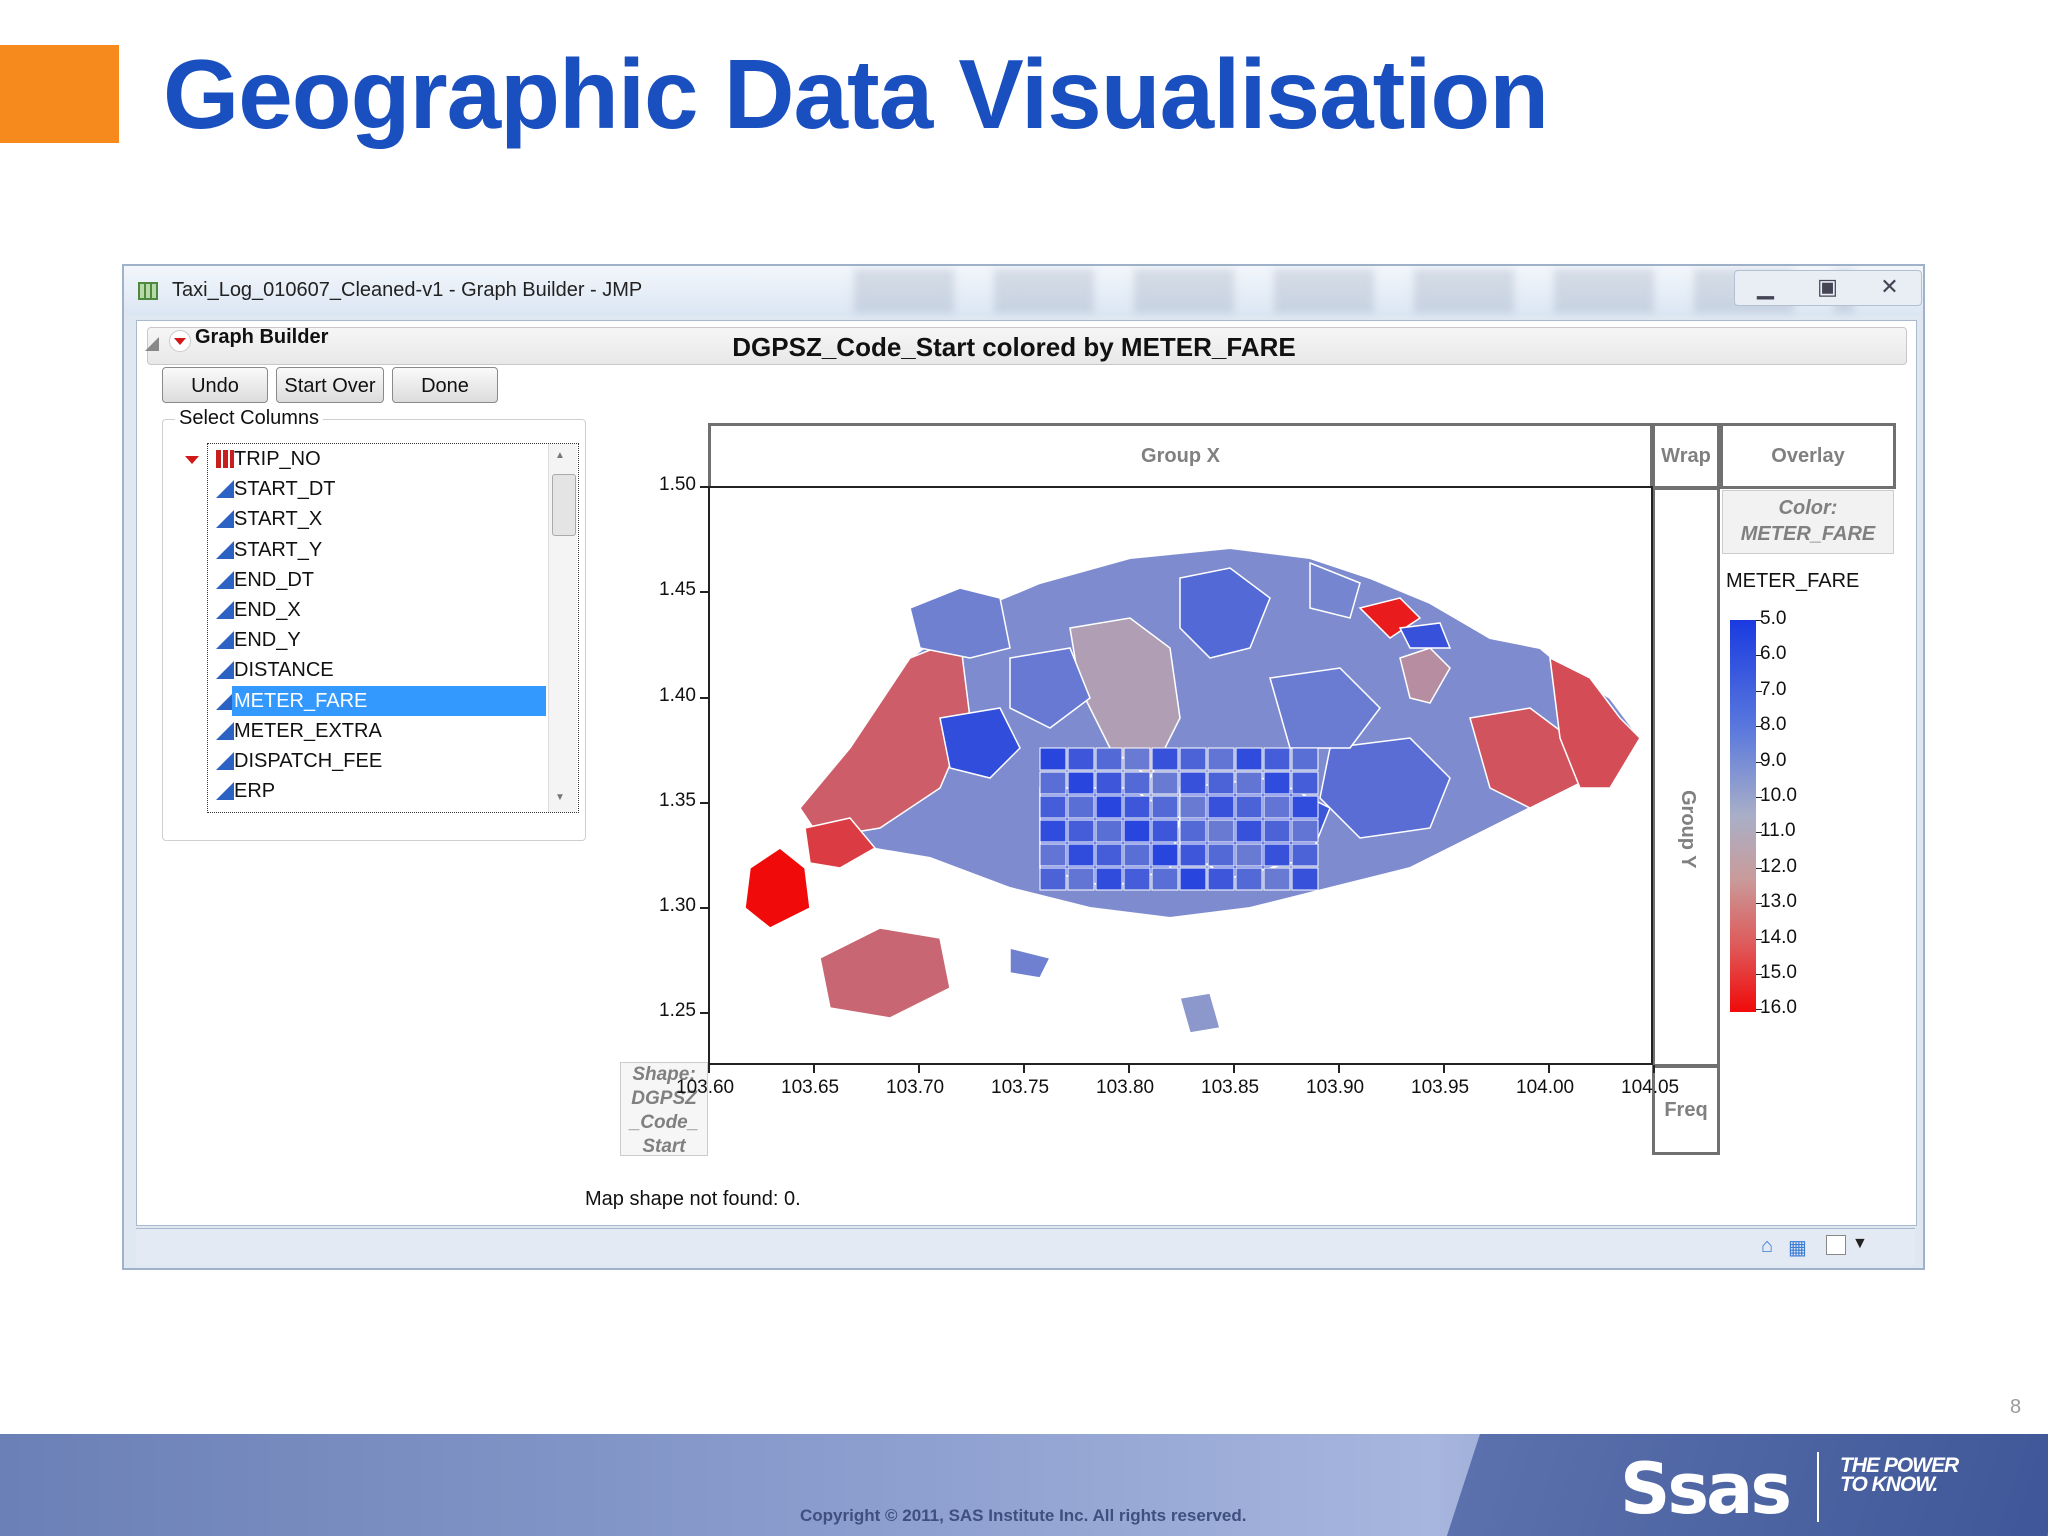 Image resolution: width=2048 pixels, height=1536 pixels. What do you see at coordinates (1200, 1013) in the screenshot?
I see `map-region-southern-isle` at bounding box center [1200, 1013].